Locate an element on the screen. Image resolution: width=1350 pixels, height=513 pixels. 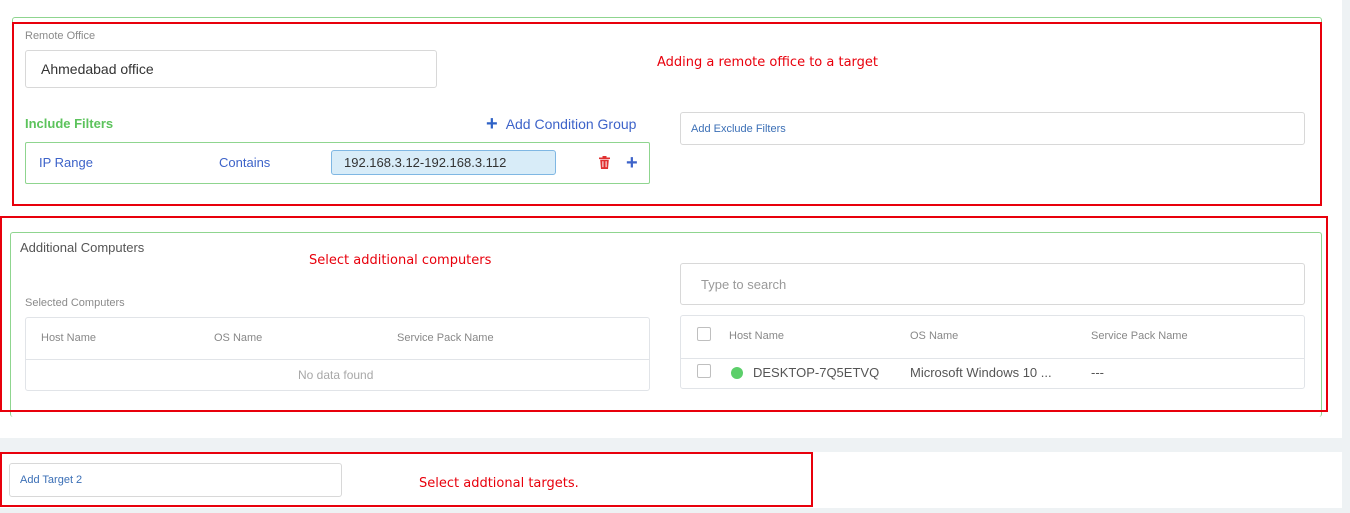
filter-value: 192.168.3.12-192.168.3.112 is located at coordinates (425, 162).